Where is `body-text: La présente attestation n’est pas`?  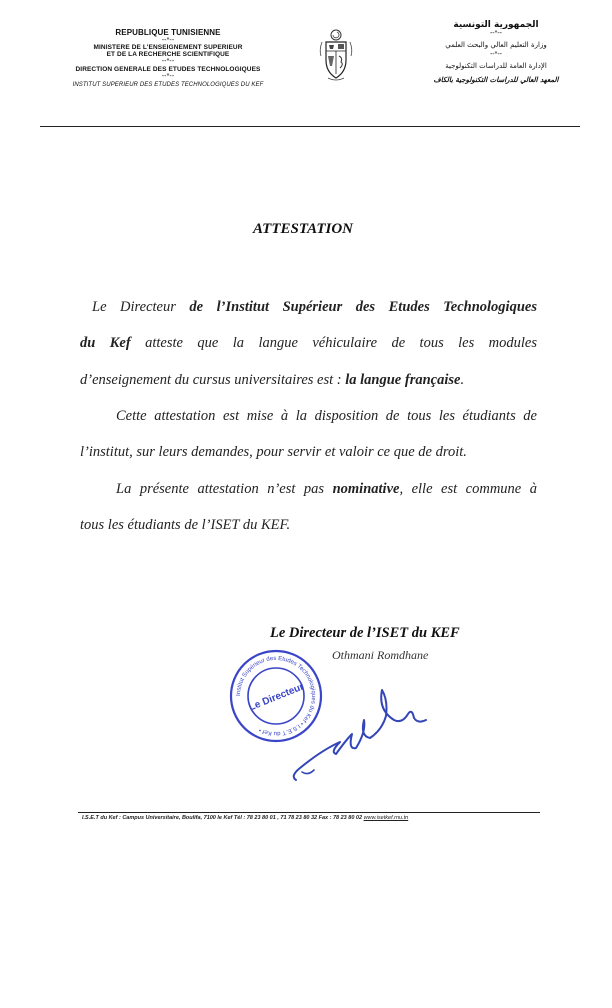
body-text: La présente attestation n’est pas is located at coordinates (224, 489).